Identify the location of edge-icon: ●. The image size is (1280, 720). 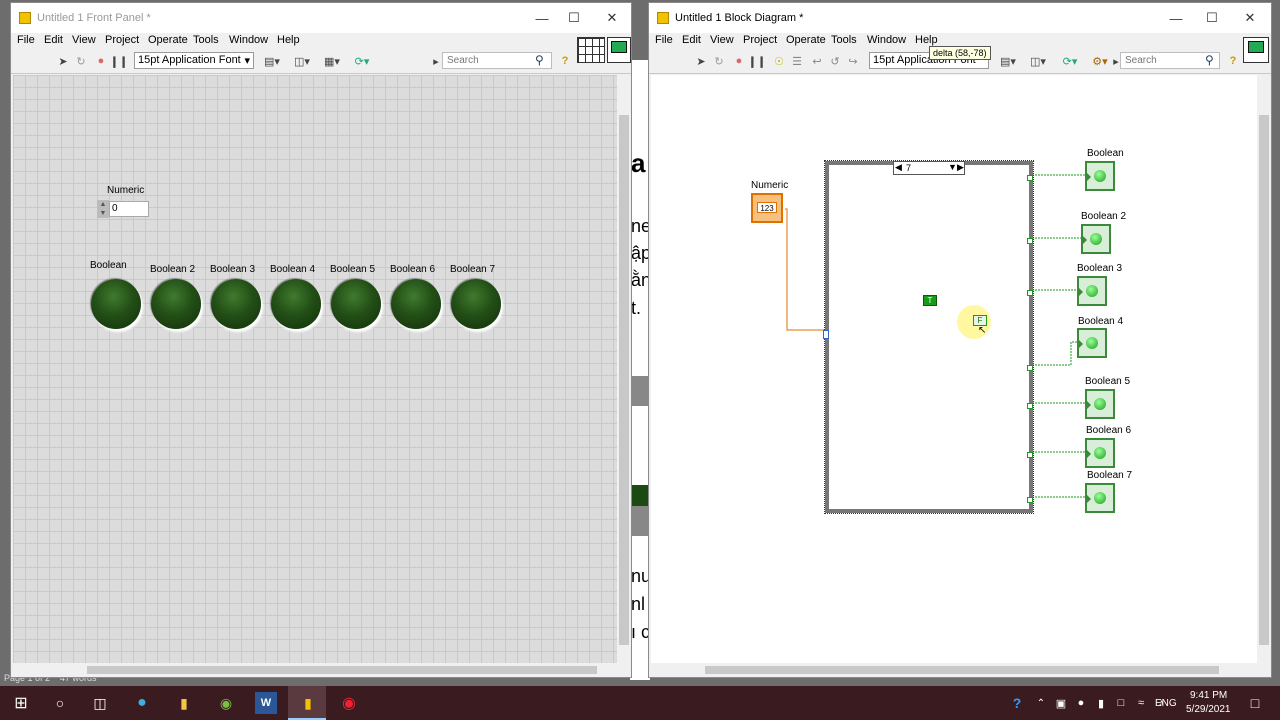
(142, 703).